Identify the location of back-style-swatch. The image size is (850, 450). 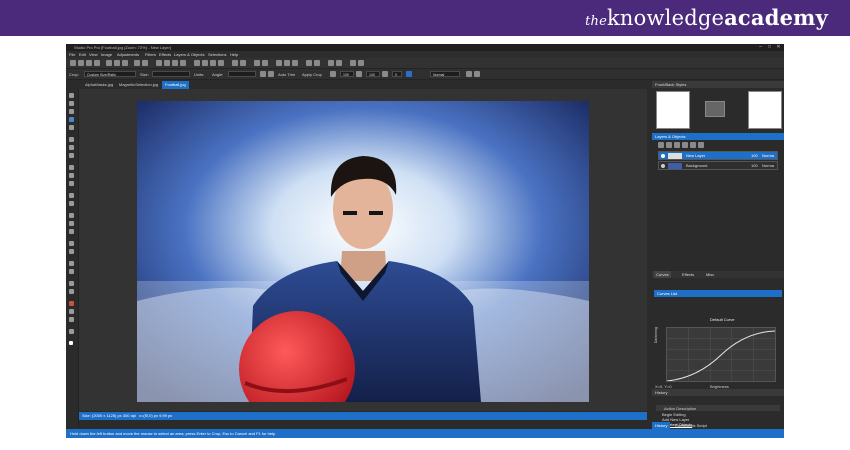
(673, 110).